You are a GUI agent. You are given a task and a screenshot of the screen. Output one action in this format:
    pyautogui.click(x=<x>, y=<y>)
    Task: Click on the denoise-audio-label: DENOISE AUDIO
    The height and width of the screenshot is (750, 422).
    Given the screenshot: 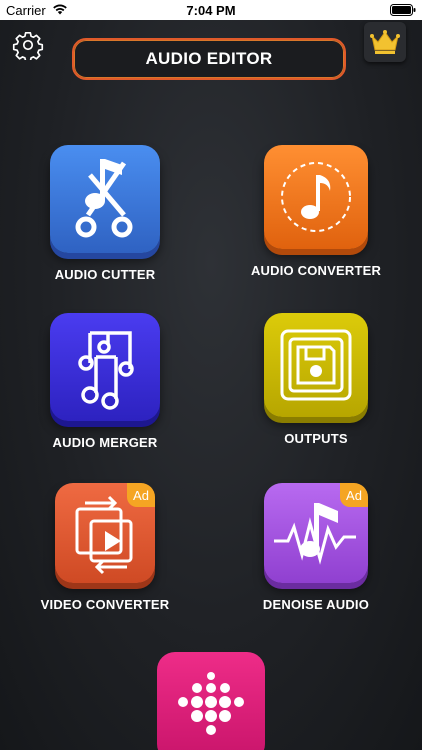 What is the action you would take?
    pyautogui.click(x=316, y=604)
    